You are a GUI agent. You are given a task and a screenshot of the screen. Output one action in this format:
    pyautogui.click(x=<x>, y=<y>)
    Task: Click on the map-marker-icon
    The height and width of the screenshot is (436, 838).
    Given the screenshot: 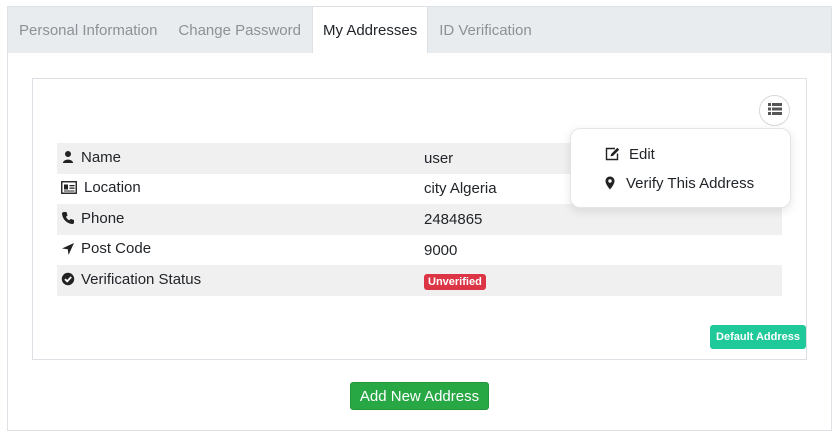 What is the action you would take?
    pyautogui.click(x=610, y=183)
    